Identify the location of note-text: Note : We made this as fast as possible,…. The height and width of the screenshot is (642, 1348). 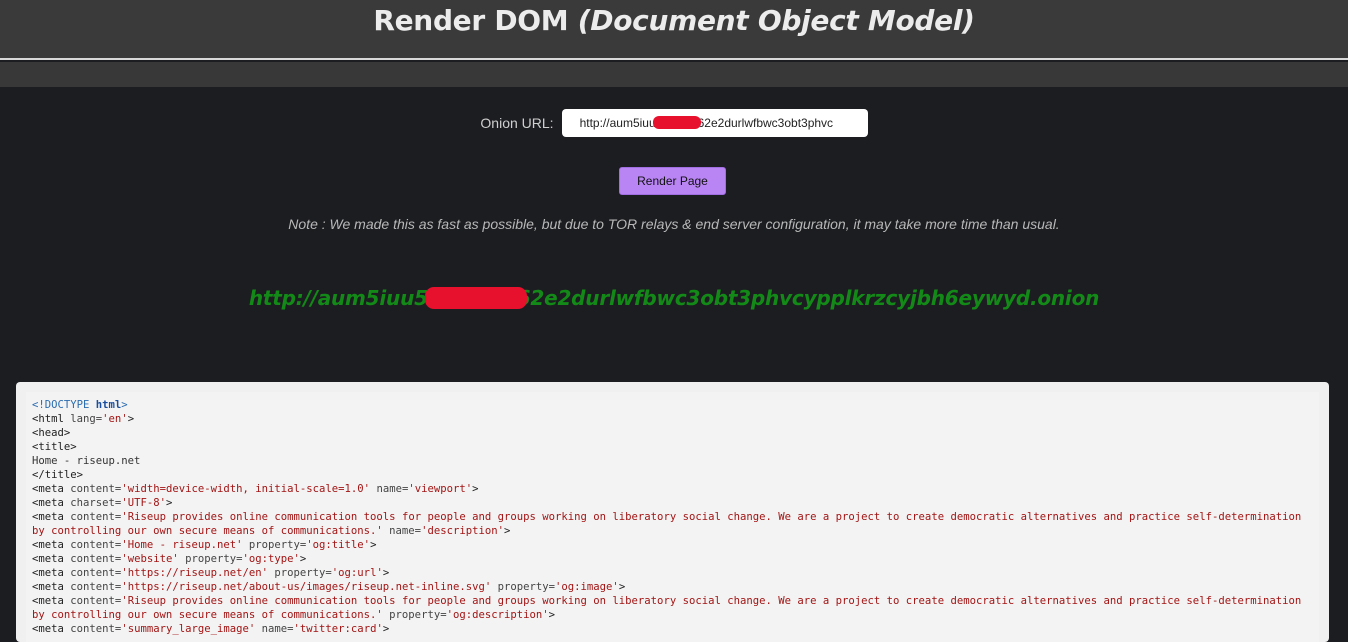
(674, 224).